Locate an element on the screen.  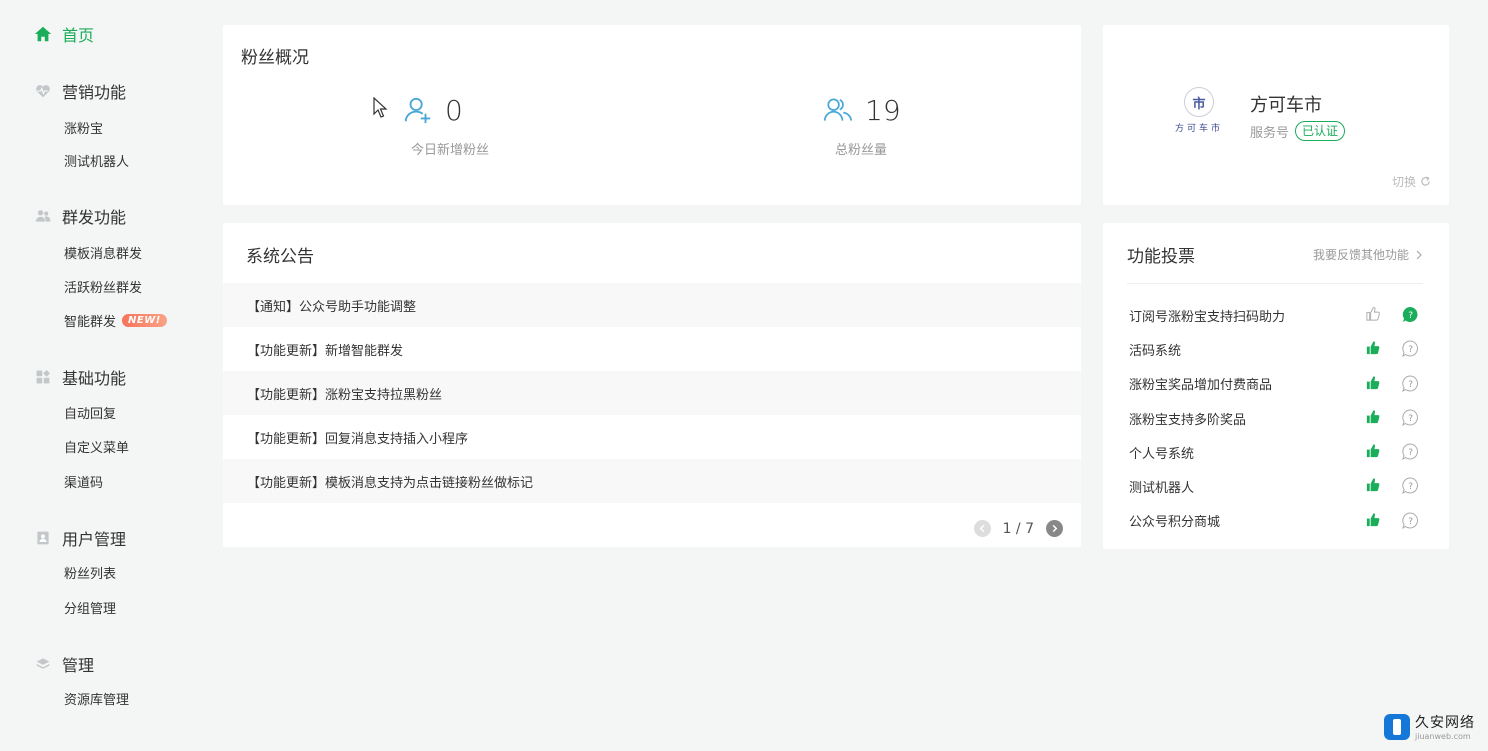
page-indicator: 1 / 7 is located at coordinates (1018, 528).